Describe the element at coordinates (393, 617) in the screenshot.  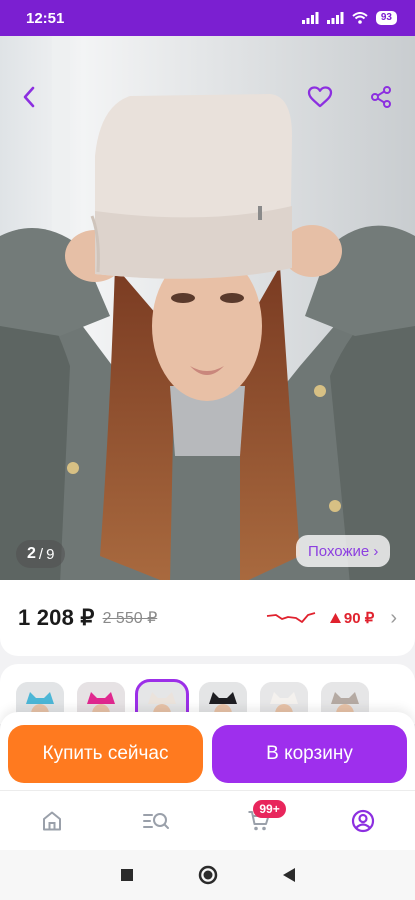
I see `chevron-right-icon: ›` at that location.